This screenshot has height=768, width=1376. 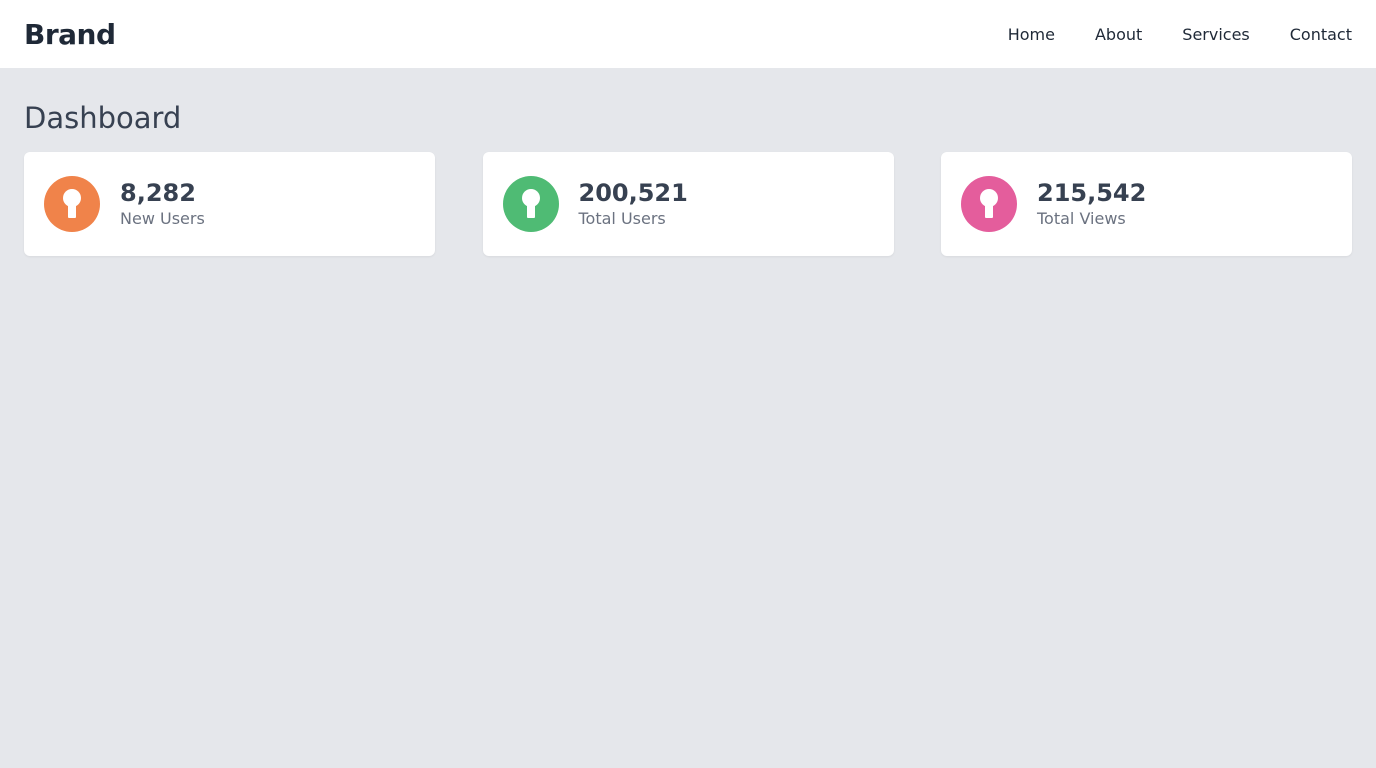 I want to click on nav-links: Home About Services Contact, so click(x=1160, y=34).